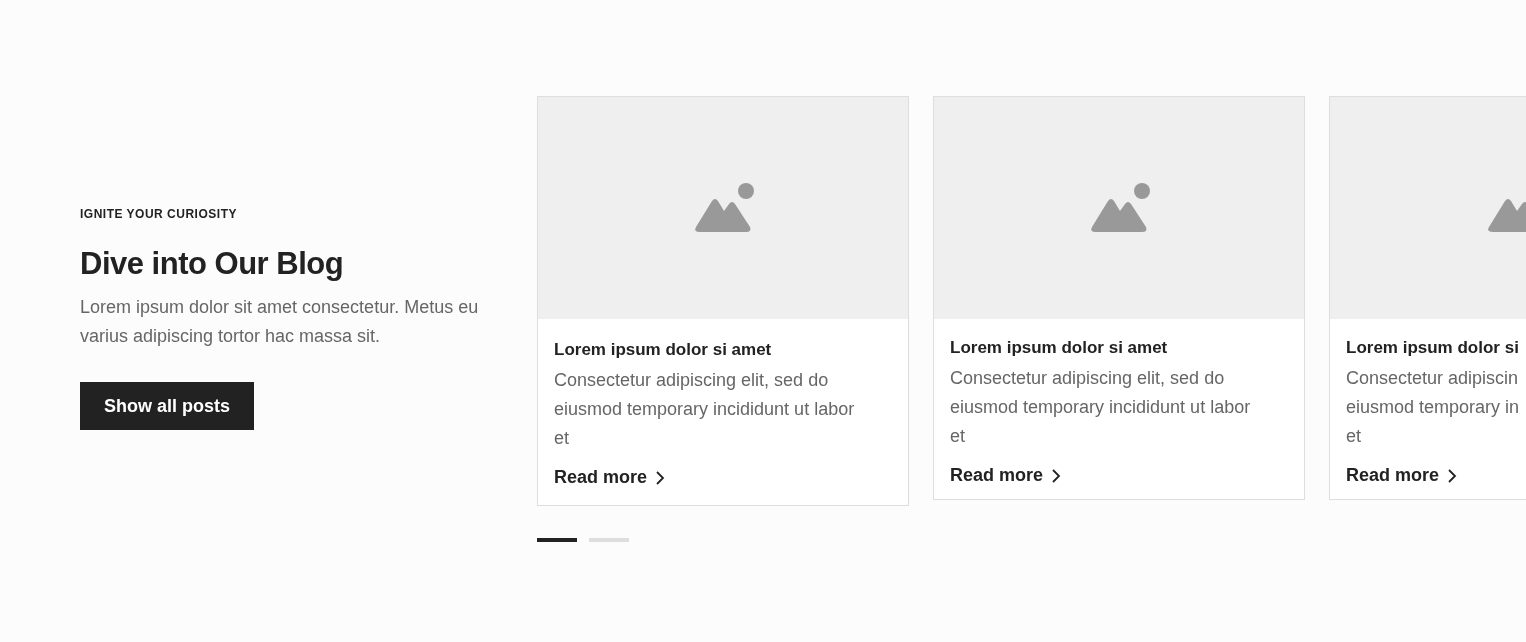 The height and width of the screenshot is (642, 1526). Describe the element at coordinates (159, 214) in the screenshot. I see `eyebrow-label: IGNITE YOUR CURIOSITY` at that location.